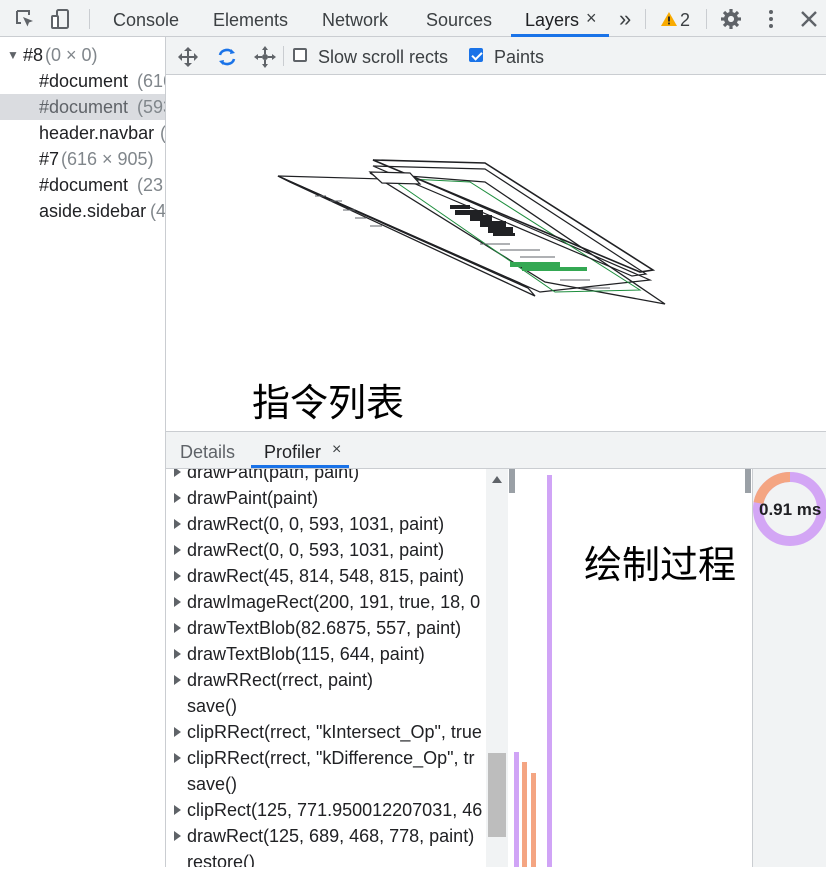 The image size is (826, 872). Describe the element at coordinates (383, 57) in the screenshot. I see `slow-scroll-rects-label: Slow scroll rects` at that location.